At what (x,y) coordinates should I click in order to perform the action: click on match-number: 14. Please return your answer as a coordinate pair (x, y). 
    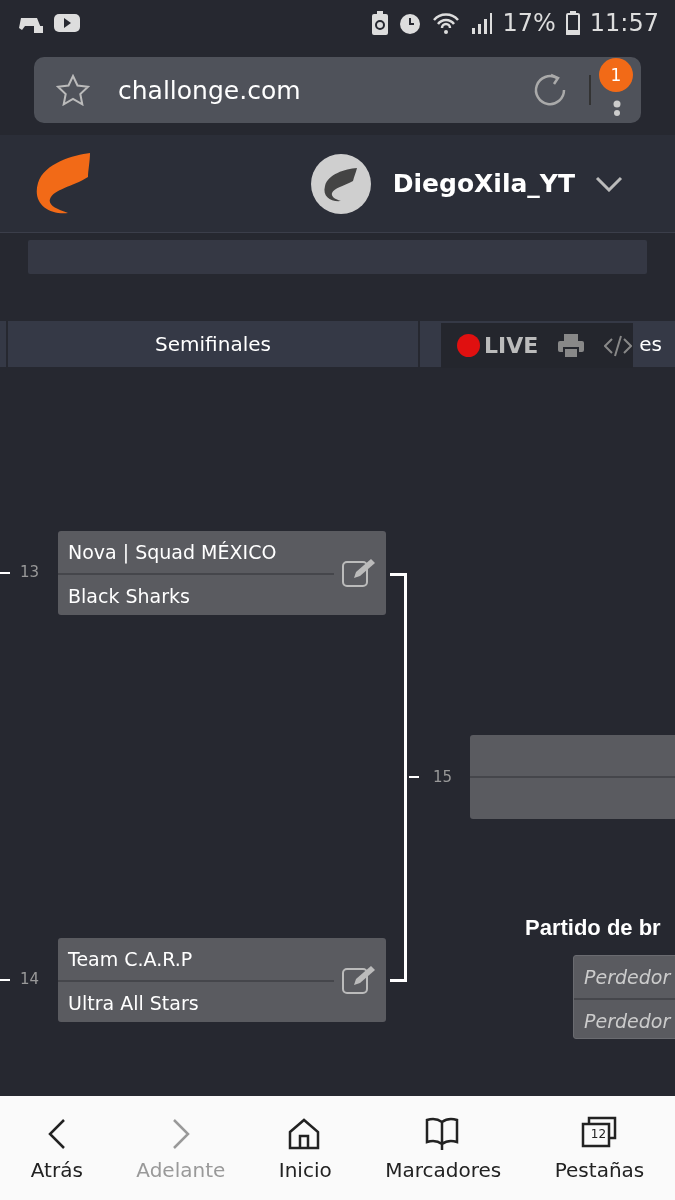
    Looking at the image, I should click on (30, 979).